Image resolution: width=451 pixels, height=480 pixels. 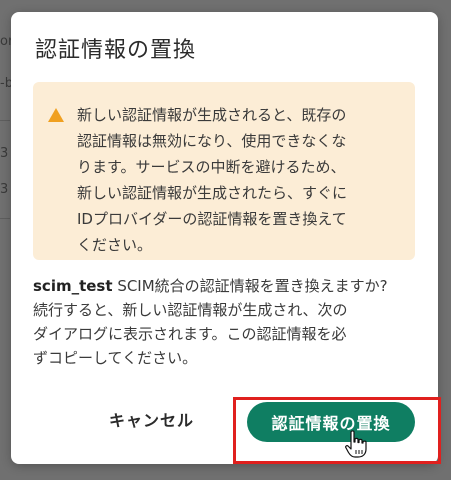 What do you see at coordinates (115, 245) in the screenshot?
I see `warning-text-line: ください。` at bounding box center [115, 245].